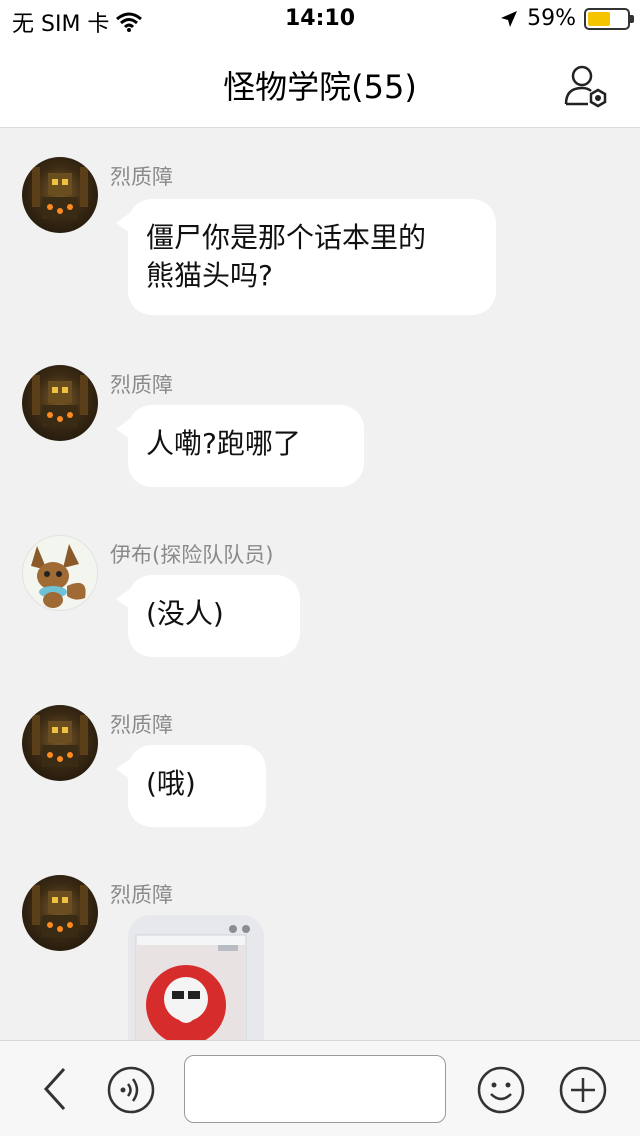  What do you see at coordinates (315, 1089) in the screenshot?
I see `message-input` at bounding box center [315, 1089].